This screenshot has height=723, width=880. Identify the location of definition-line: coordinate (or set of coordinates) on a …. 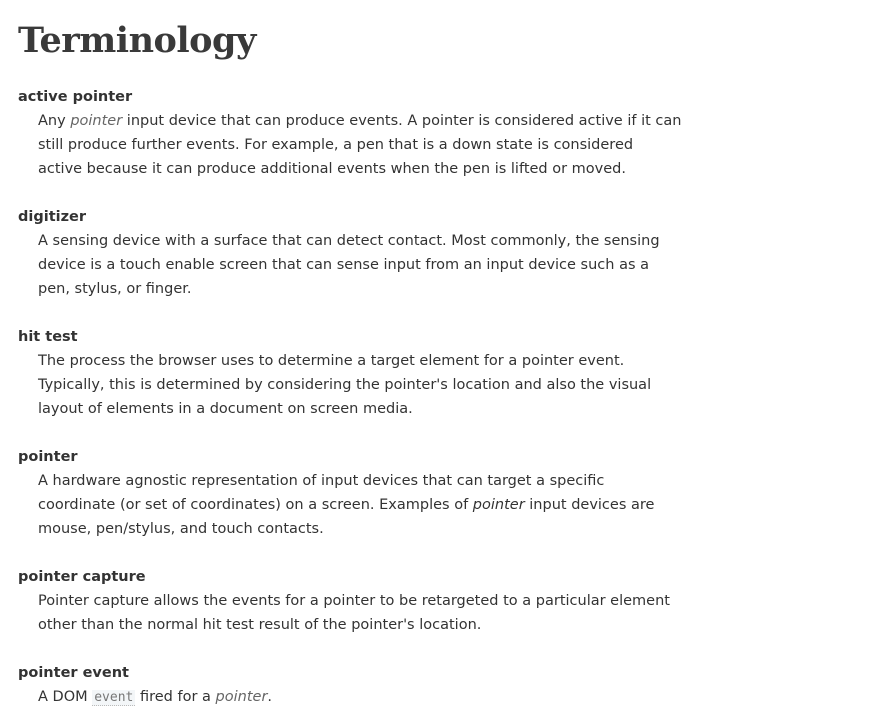
(359, 505).